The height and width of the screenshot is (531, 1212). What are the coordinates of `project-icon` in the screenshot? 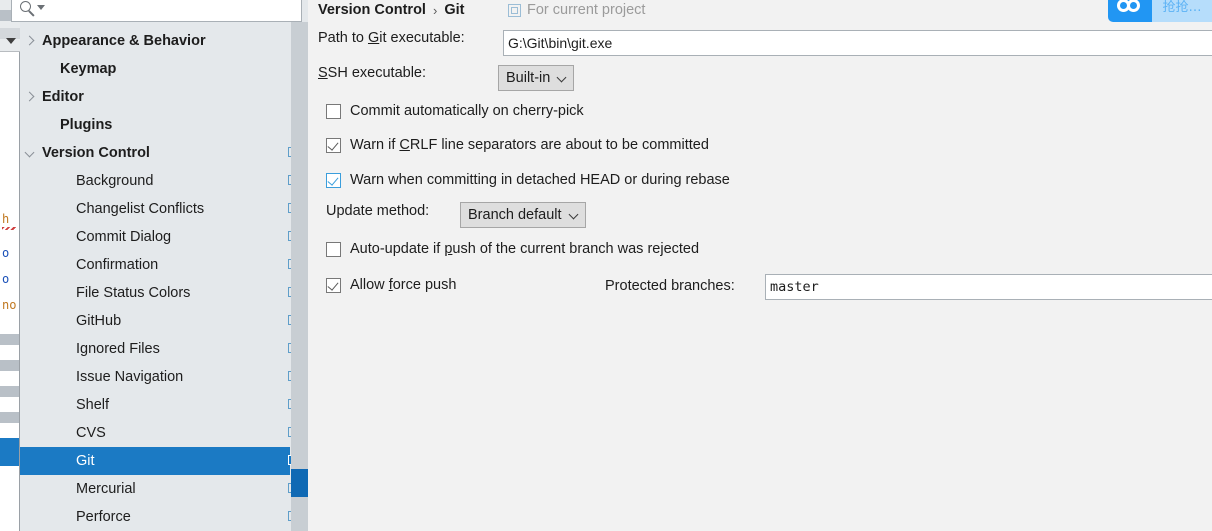 It's located at (514, 10).